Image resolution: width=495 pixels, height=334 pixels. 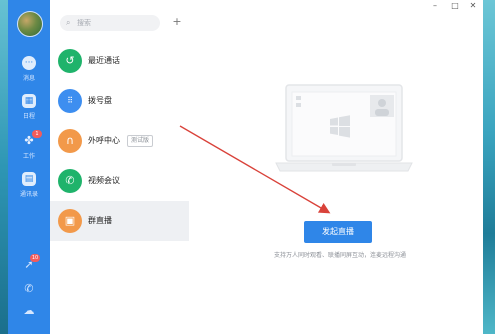 What do you see at coordinates (140, 141) in the screenshot?
I see `beta-tag: 测试版` at bounding box center [140, 141].